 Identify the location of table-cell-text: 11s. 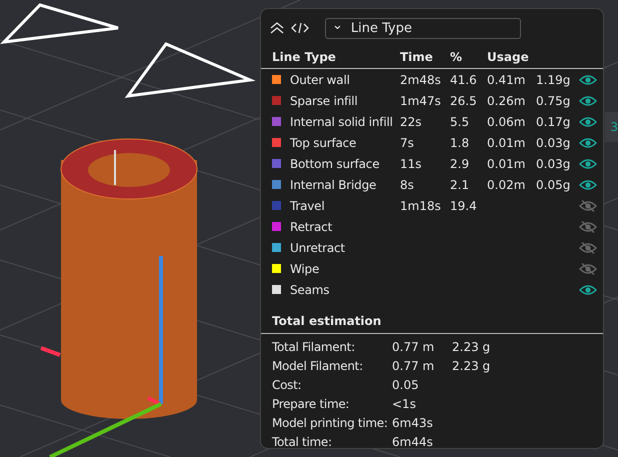
(411, 163).